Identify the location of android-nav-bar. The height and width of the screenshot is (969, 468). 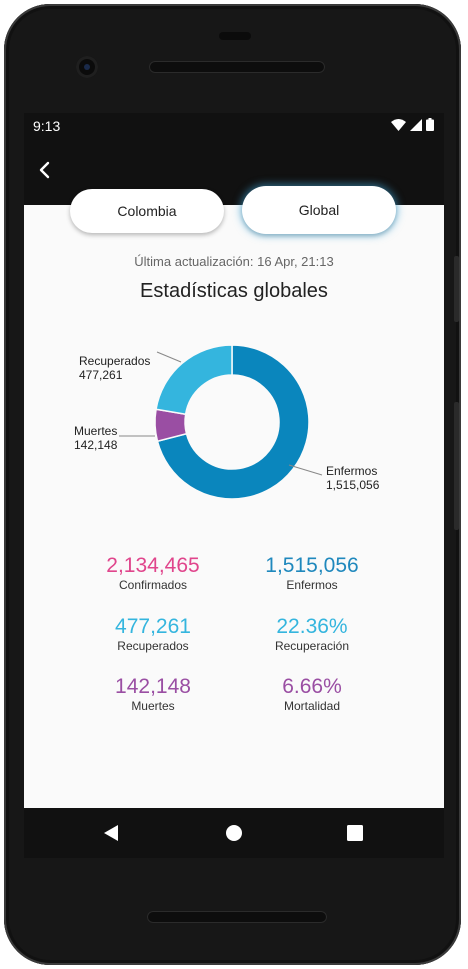
(234, 833).